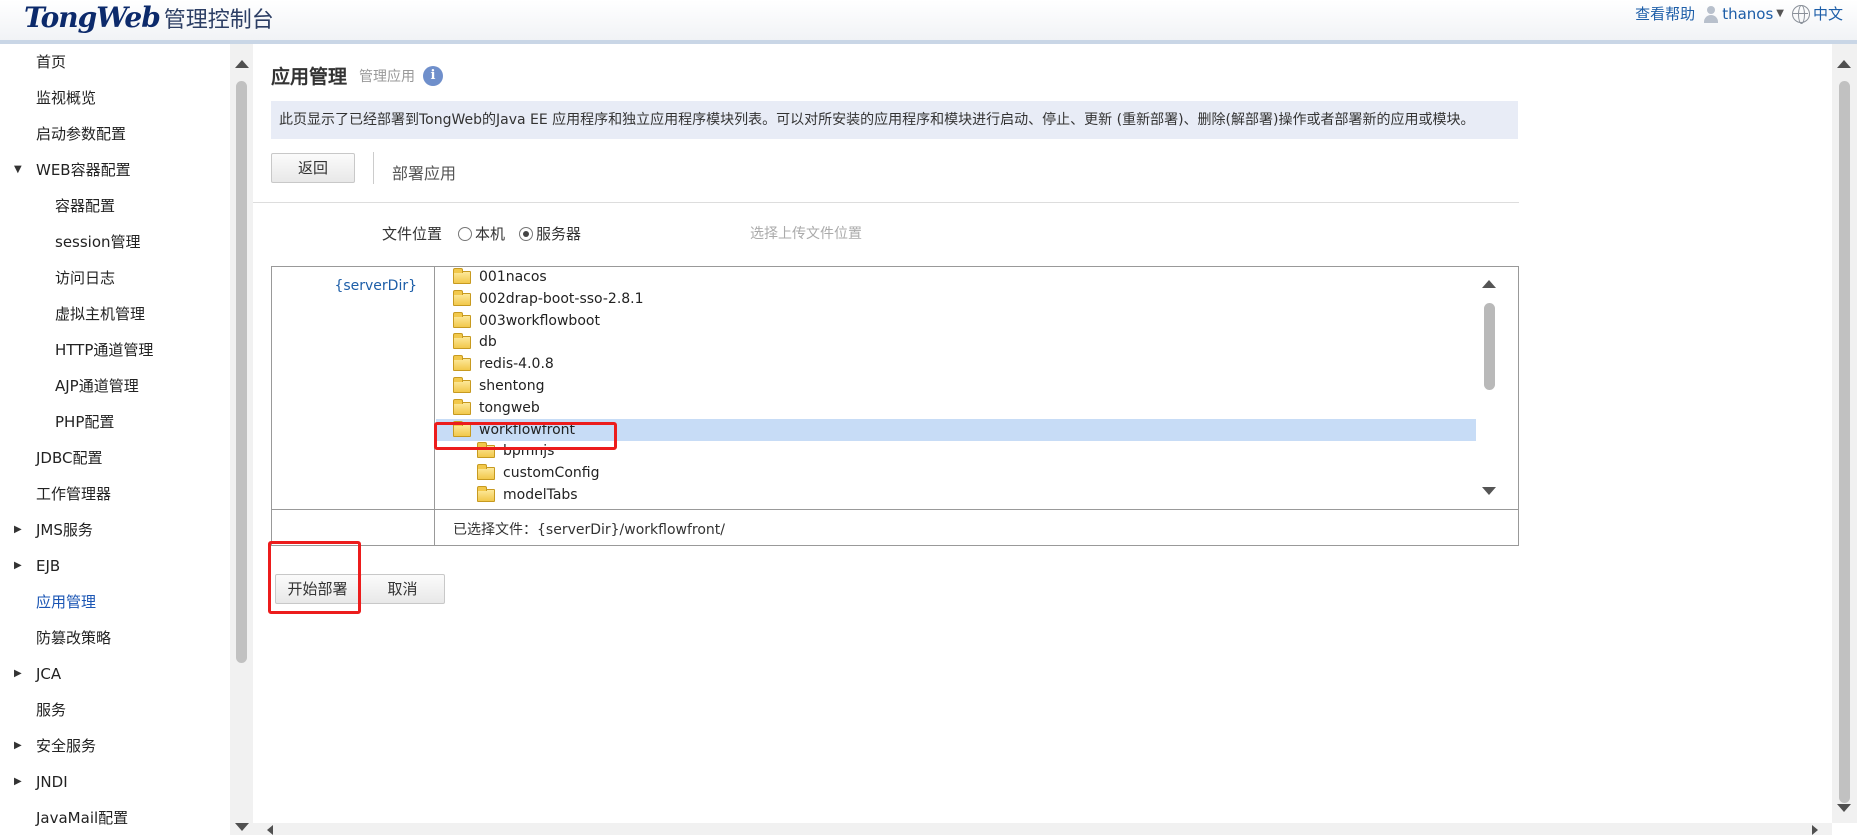 This screenshot has height=835, width=1857. I want to click on tree-item-label: db, so click(488, 342).